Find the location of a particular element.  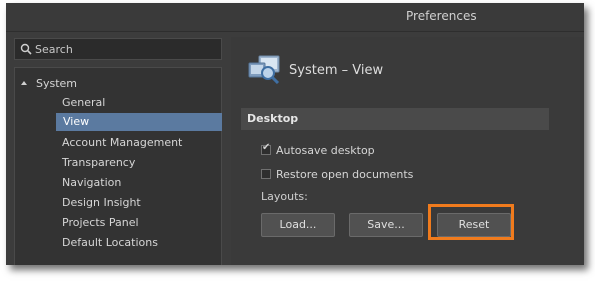

checkmark-icon: ✔ is located at coordinates (266, 147).